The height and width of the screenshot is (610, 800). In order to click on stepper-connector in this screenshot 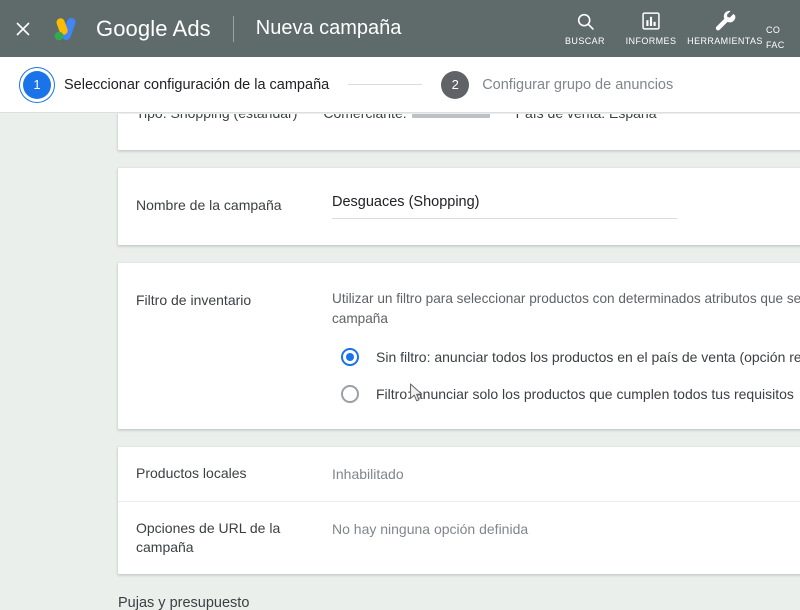, I will do `click(385, 84)`.